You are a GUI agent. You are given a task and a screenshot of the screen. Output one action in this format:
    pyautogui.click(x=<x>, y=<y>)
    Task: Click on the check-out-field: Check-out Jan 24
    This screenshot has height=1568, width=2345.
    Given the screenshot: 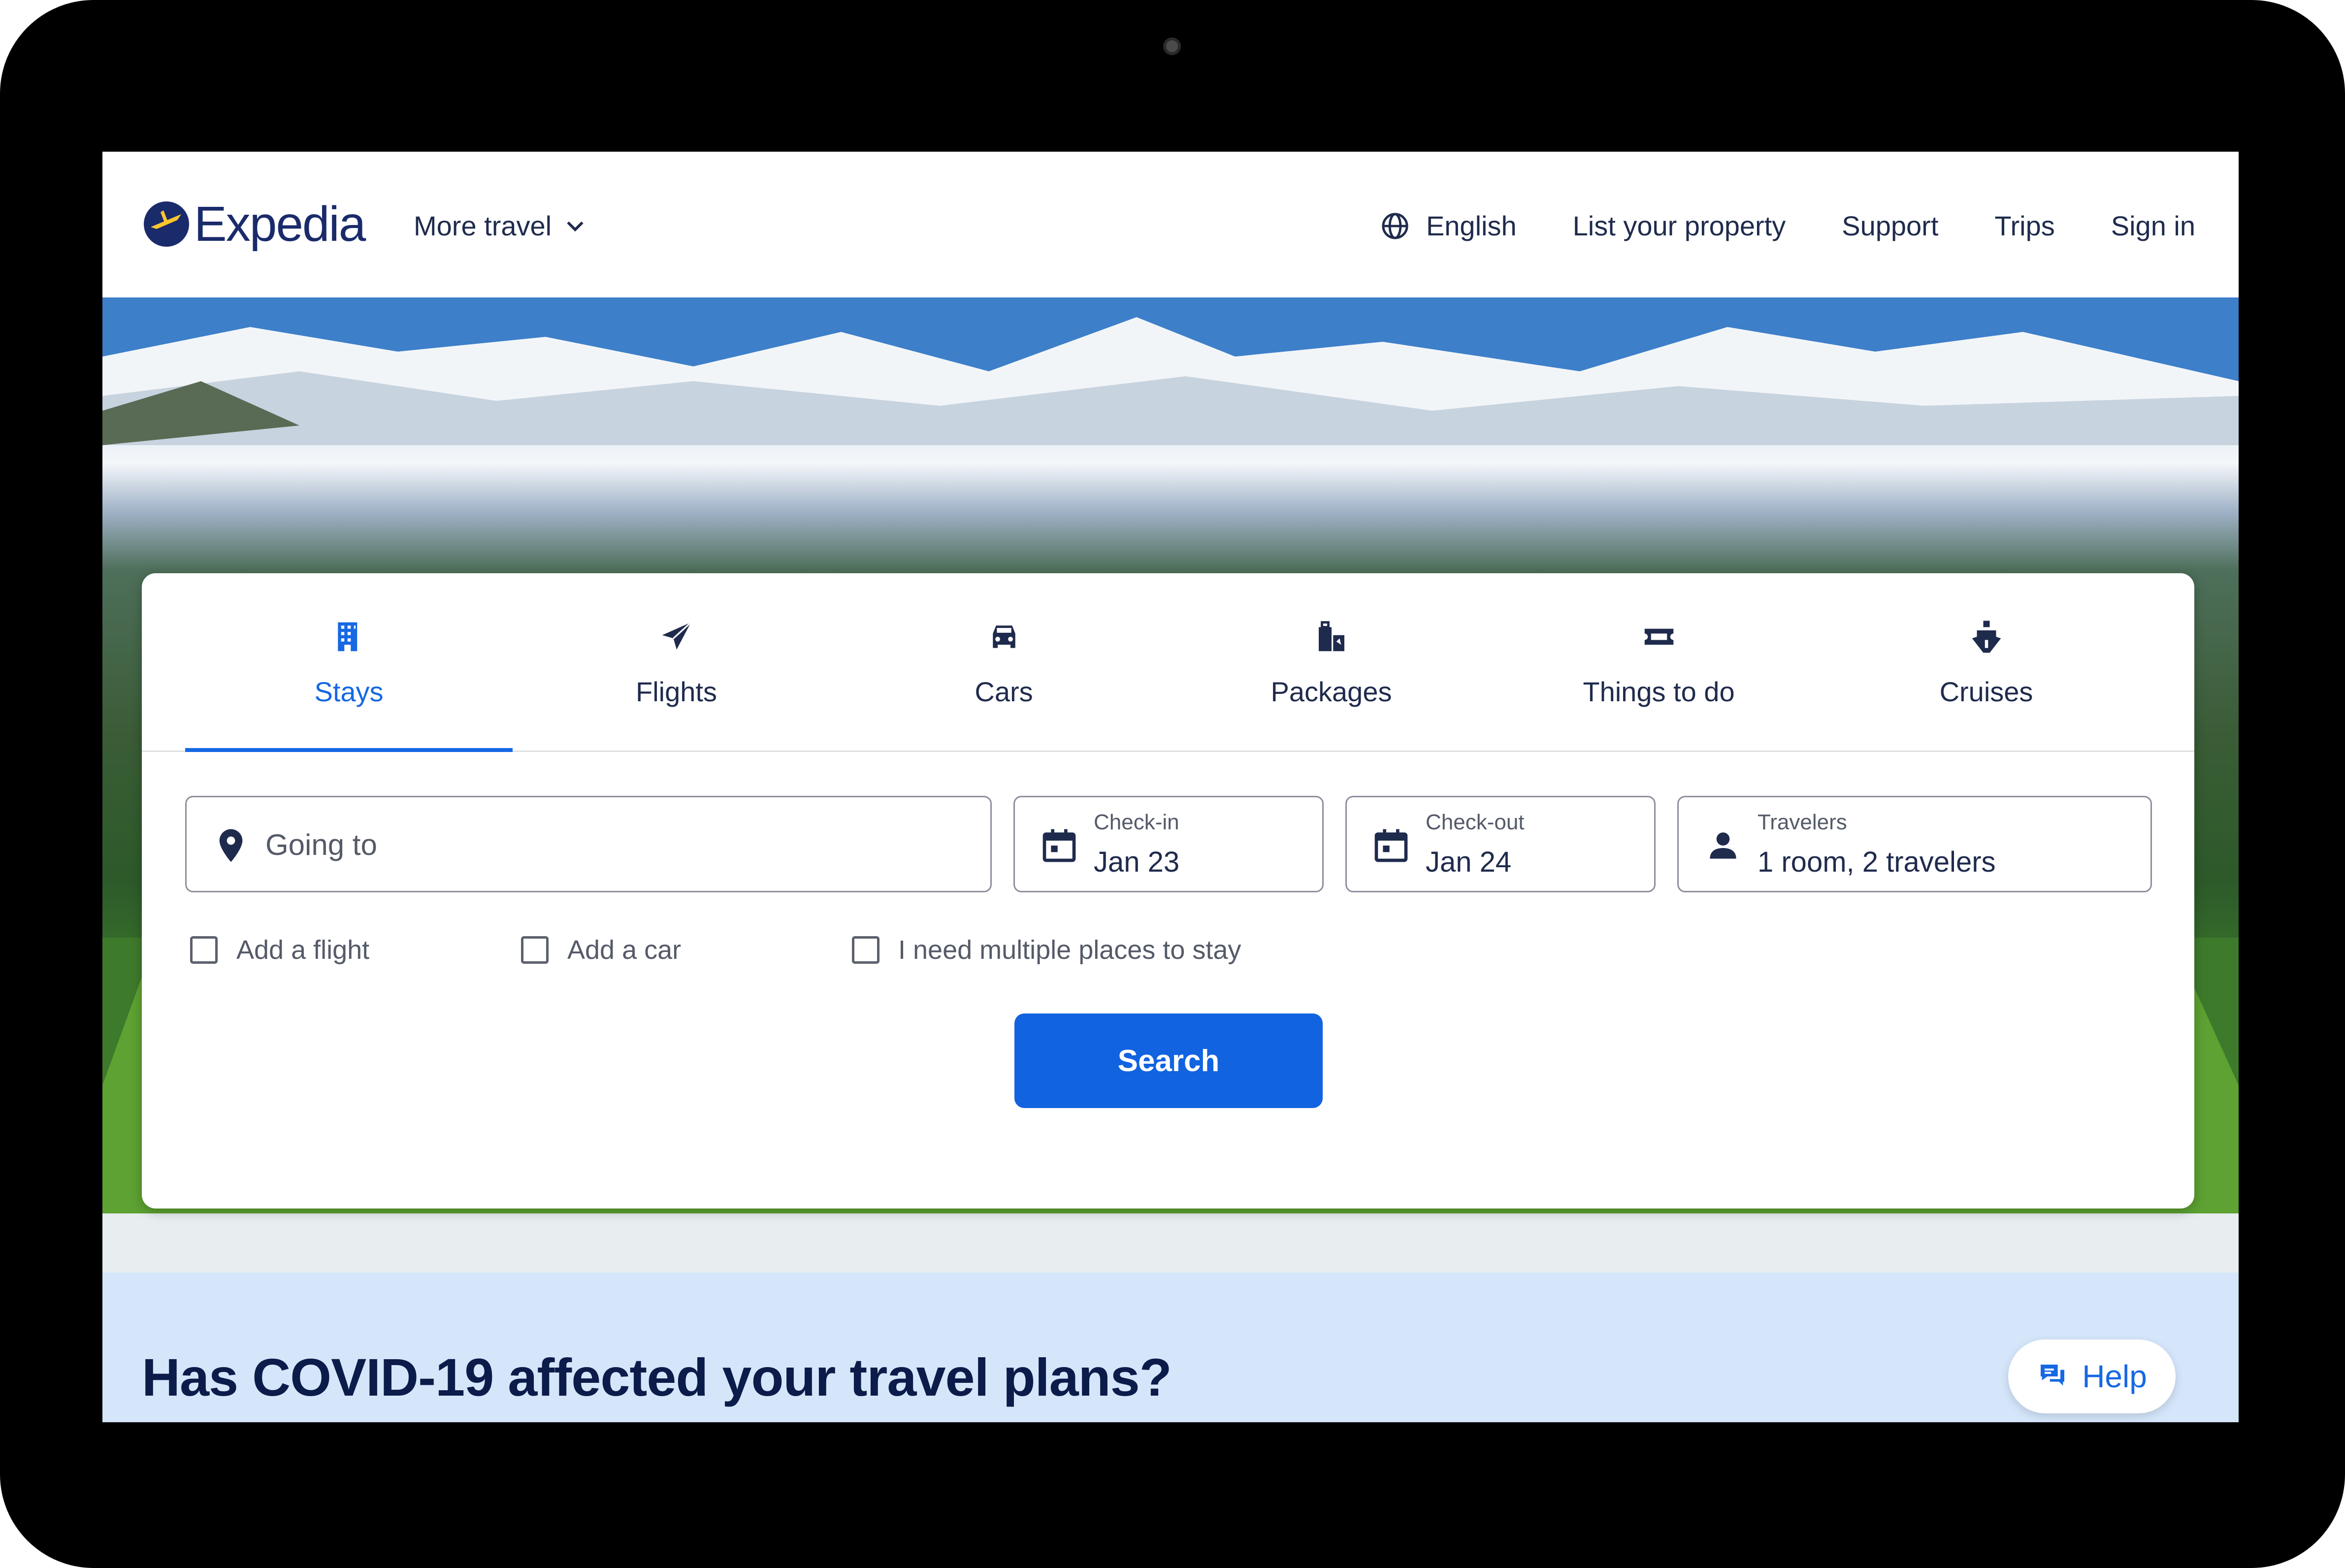 What is the action you would take?
    pyautogui.click(x=1500, y=844)
    